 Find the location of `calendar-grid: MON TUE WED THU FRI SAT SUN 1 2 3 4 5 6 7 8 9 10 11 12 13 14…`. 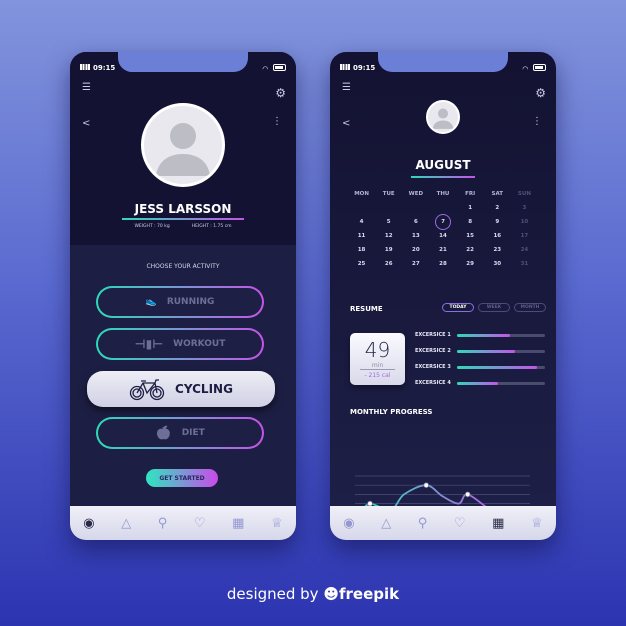

calendar-grid: MON TUE WED THU FRI SAT SUN 1 2 3 4 5 6 7 8 9 10 11 12 13 14… is located at coordinates (443, 229).